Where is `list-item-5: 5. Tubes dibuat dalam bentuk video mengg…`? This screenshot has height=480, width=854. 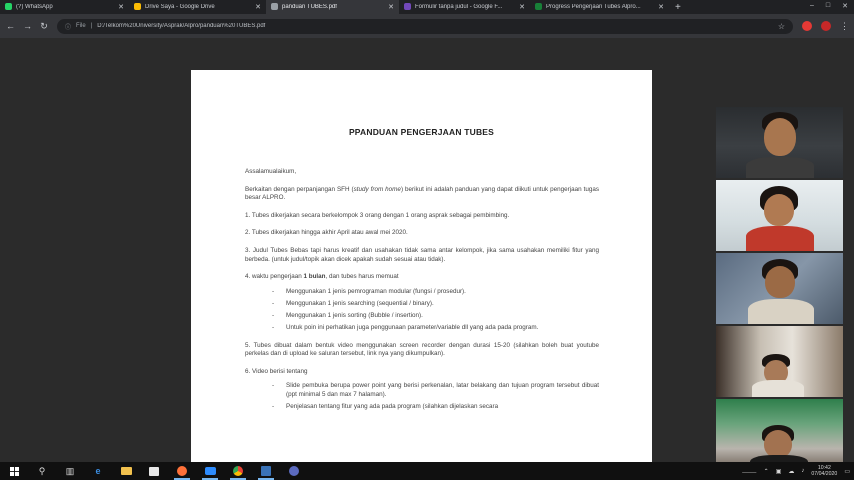 list-item-5: 5. Tubes dibuat dalam bentuk video mengg… is located at coordinates (422, 349).